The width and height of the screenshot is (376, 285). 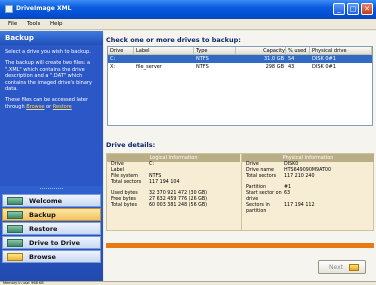 I want to click on drives-title: Check one or more drives to backup:, so click(x=173, y=40).